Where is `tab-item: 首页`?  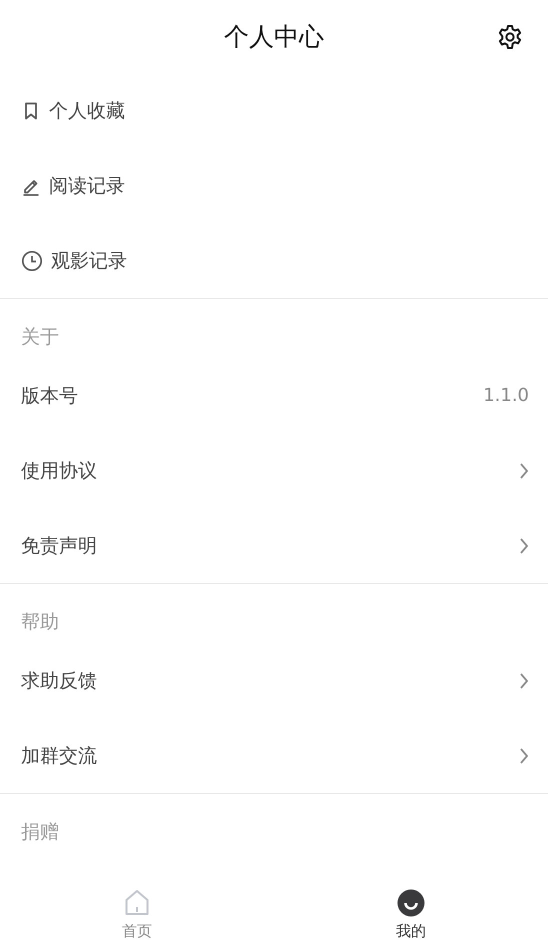 tab-item: 首页 is located at coordinates (137, 910).